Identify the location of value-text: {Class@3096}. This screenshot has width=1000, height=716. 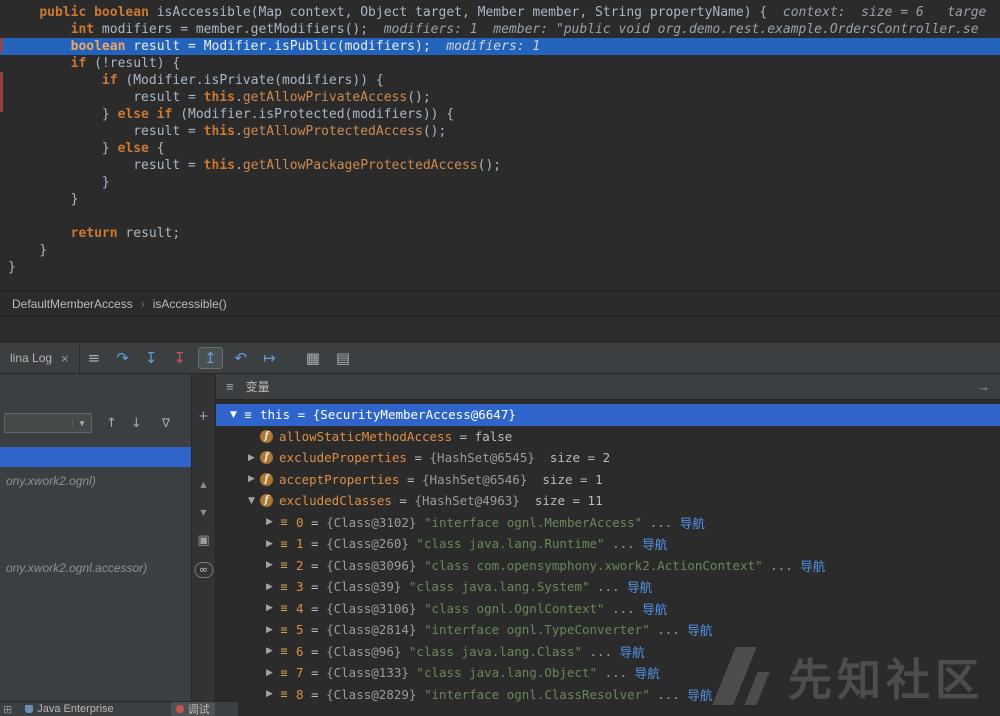
(375, 565).